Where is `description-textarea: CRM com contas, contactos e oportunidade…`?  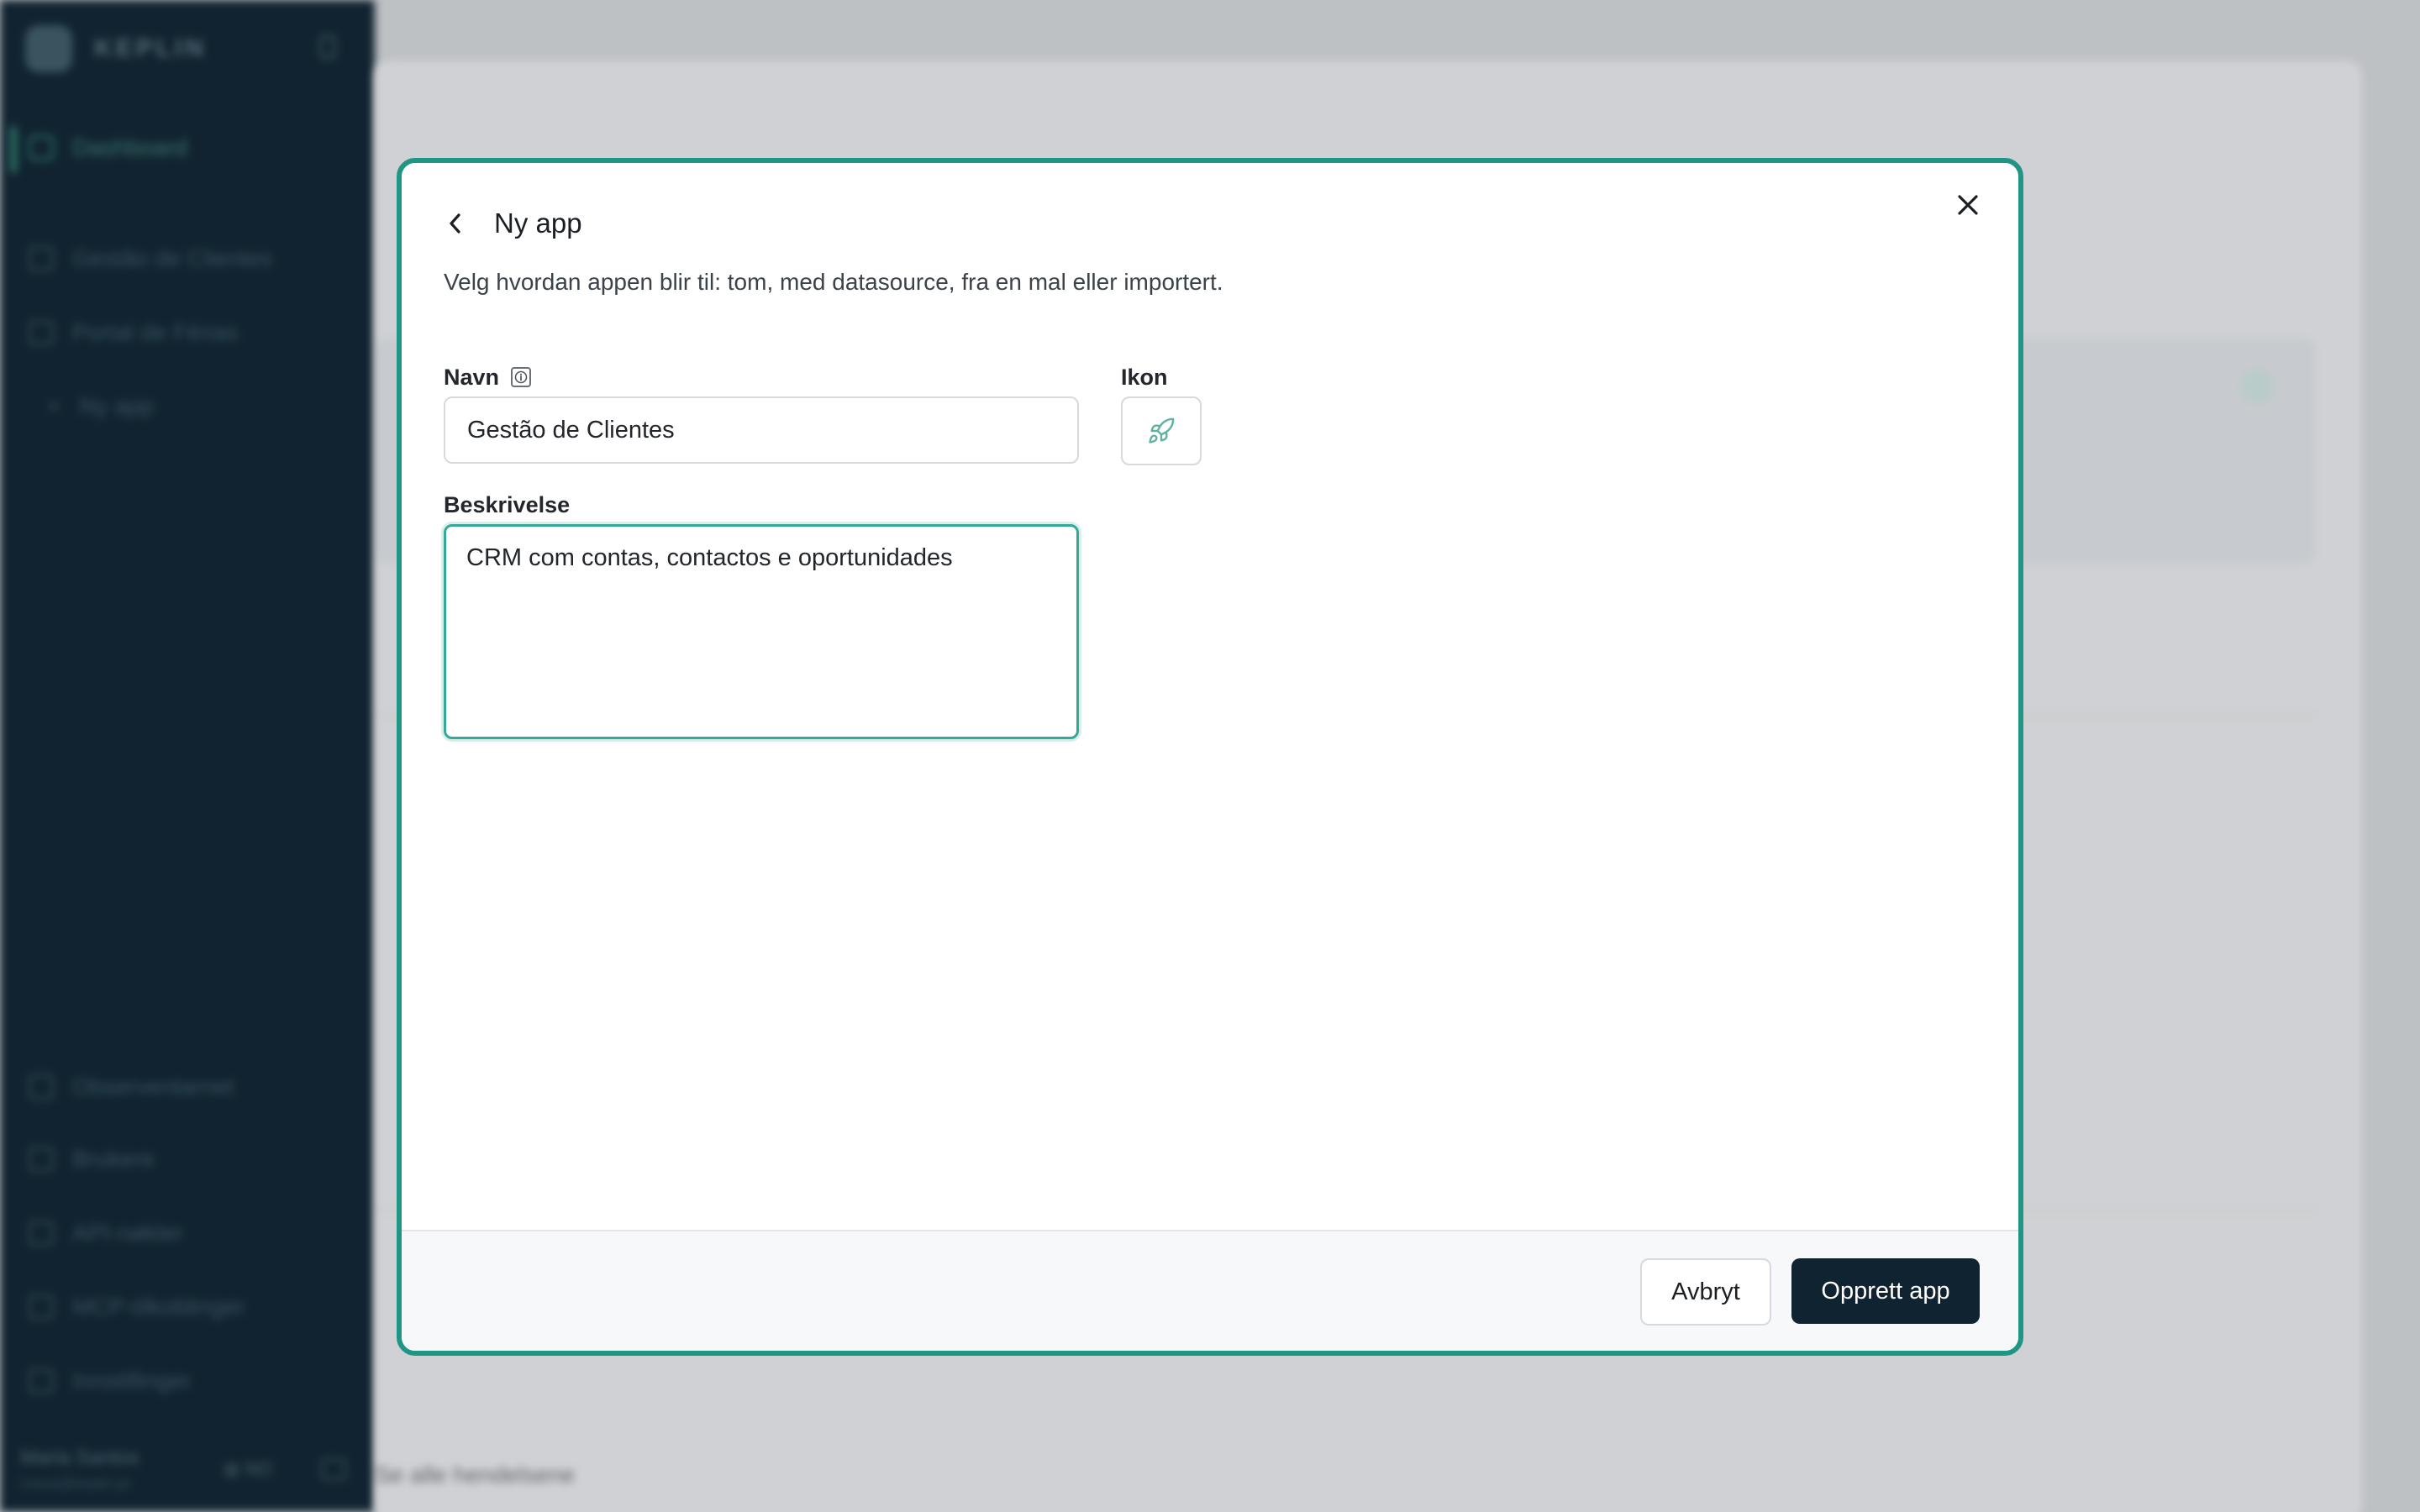 description-textarea: CRM com contas, contactos e oportunidade… is located at coordinates (762, 631).